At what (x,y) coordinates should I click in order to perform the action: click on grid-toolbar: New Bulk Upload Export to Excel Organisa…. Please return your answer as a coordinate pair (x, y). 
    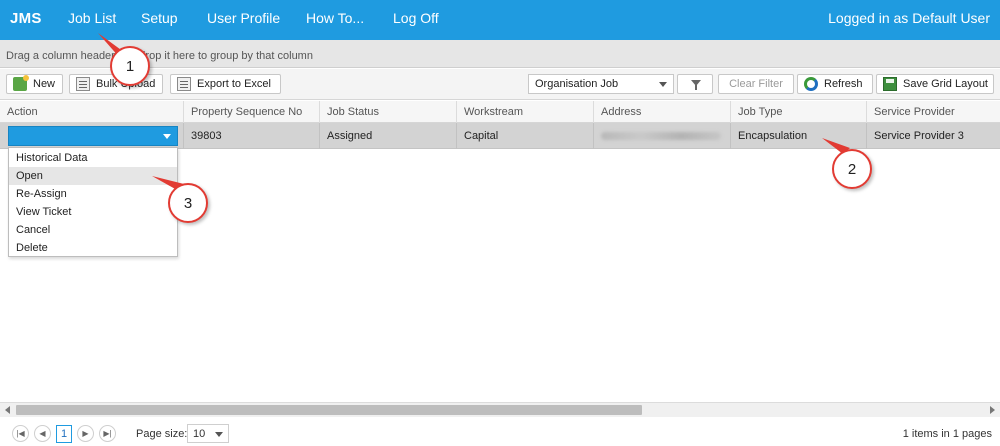
    Looking at the image, I should click on (500, 84).